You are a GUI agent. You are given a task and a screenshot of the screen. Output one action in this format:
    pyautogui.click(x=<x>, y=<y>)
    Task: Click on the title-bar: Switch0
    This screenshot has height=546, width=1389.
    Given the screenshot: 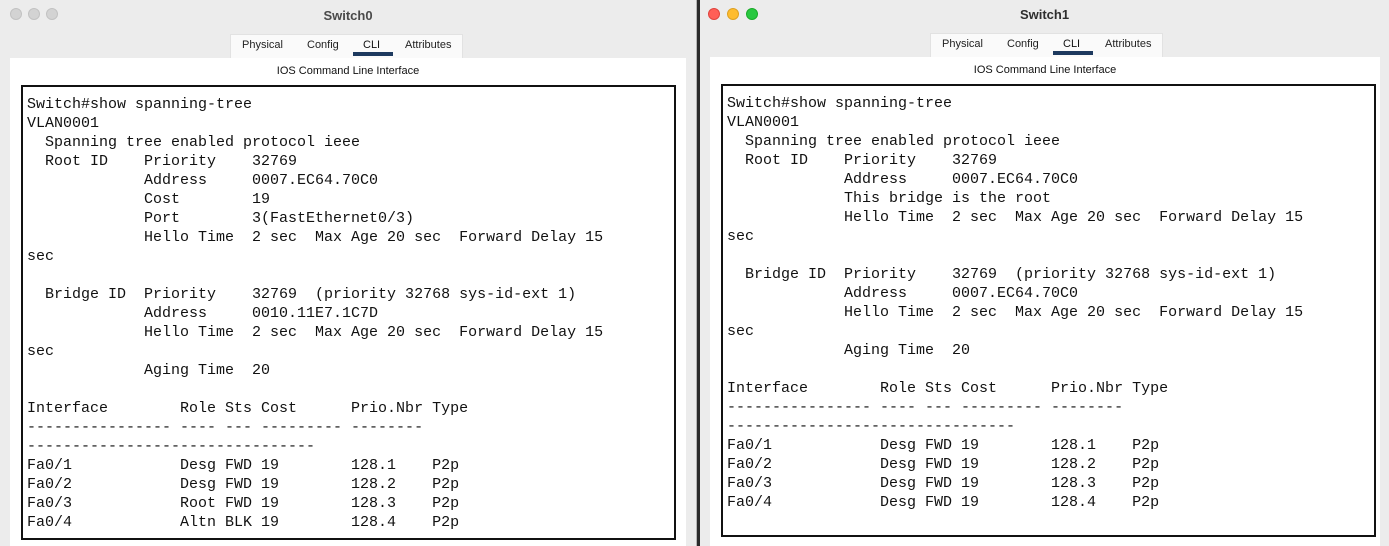 What is the action you would take?
    pyautogui.click(x=348, y=15)
    